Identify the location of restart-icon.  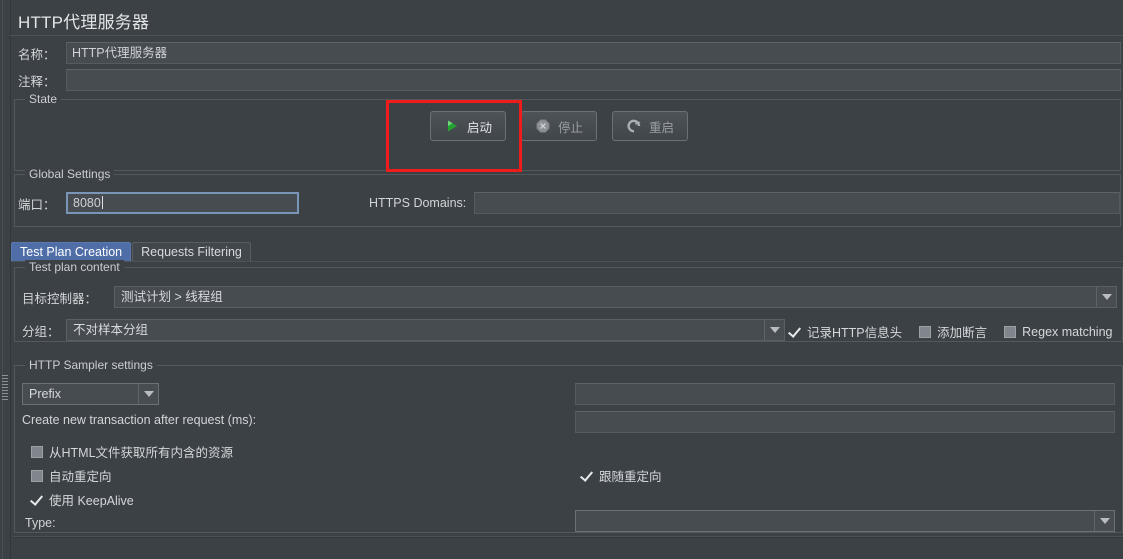
(634, 126).